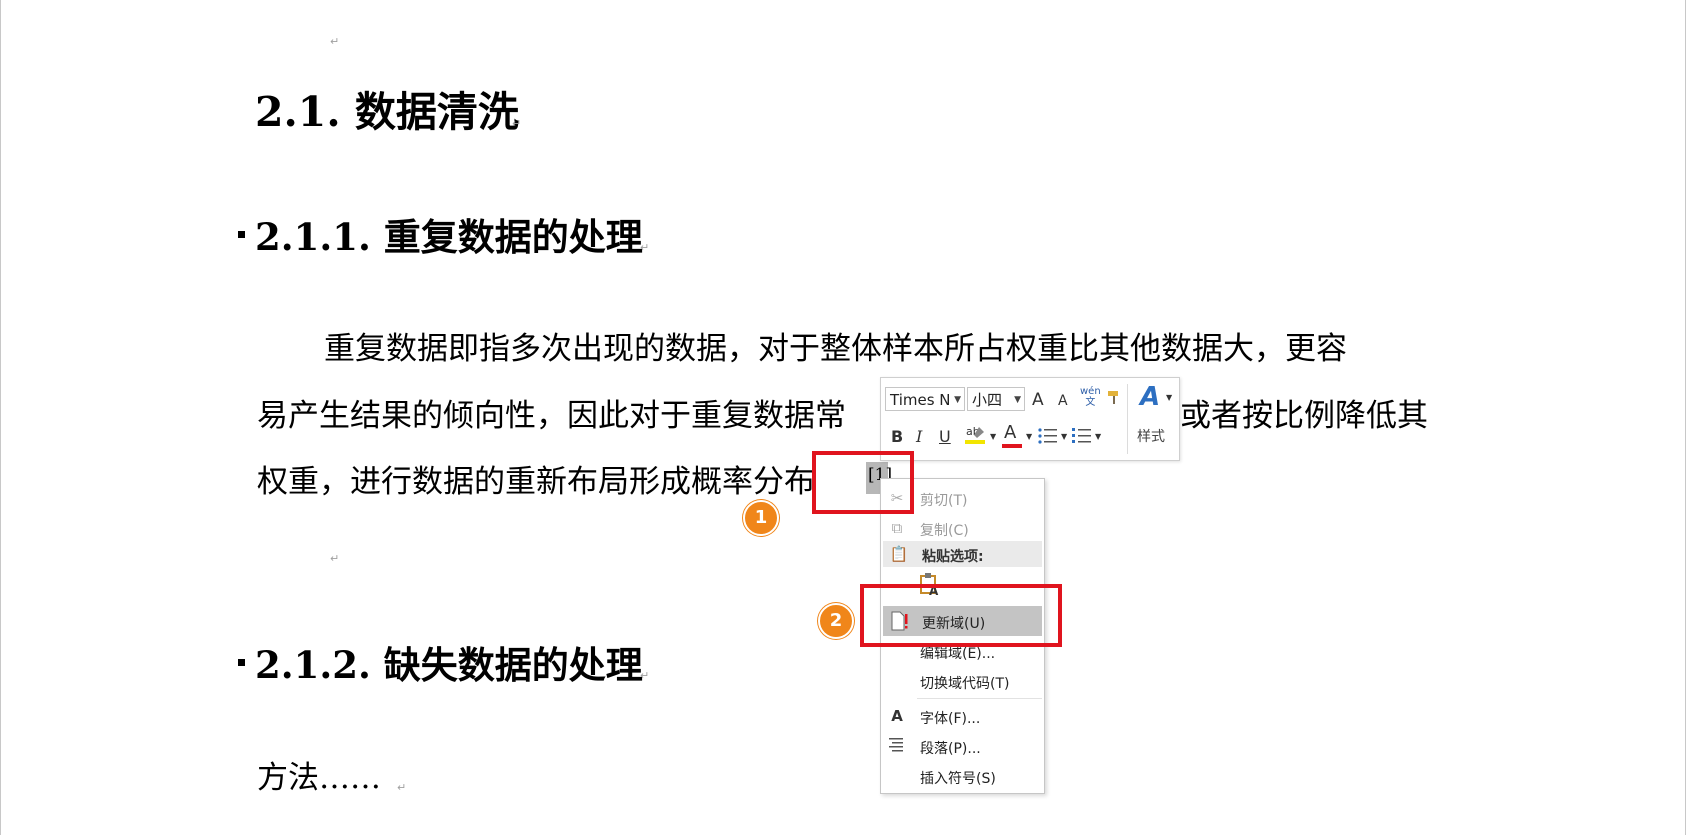 This screenshot has height=835, width=1686. Describe the element at coordinates (1114, 398) in the screenshot. I see `format-painter-icon` at that location.